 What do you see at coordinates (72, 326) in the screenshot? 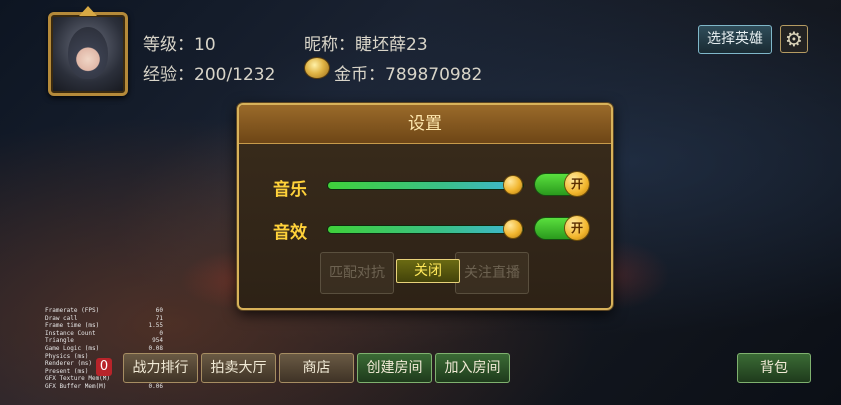
I see `debug-key: Frame time (ms)` at bounding box center [72, 326].